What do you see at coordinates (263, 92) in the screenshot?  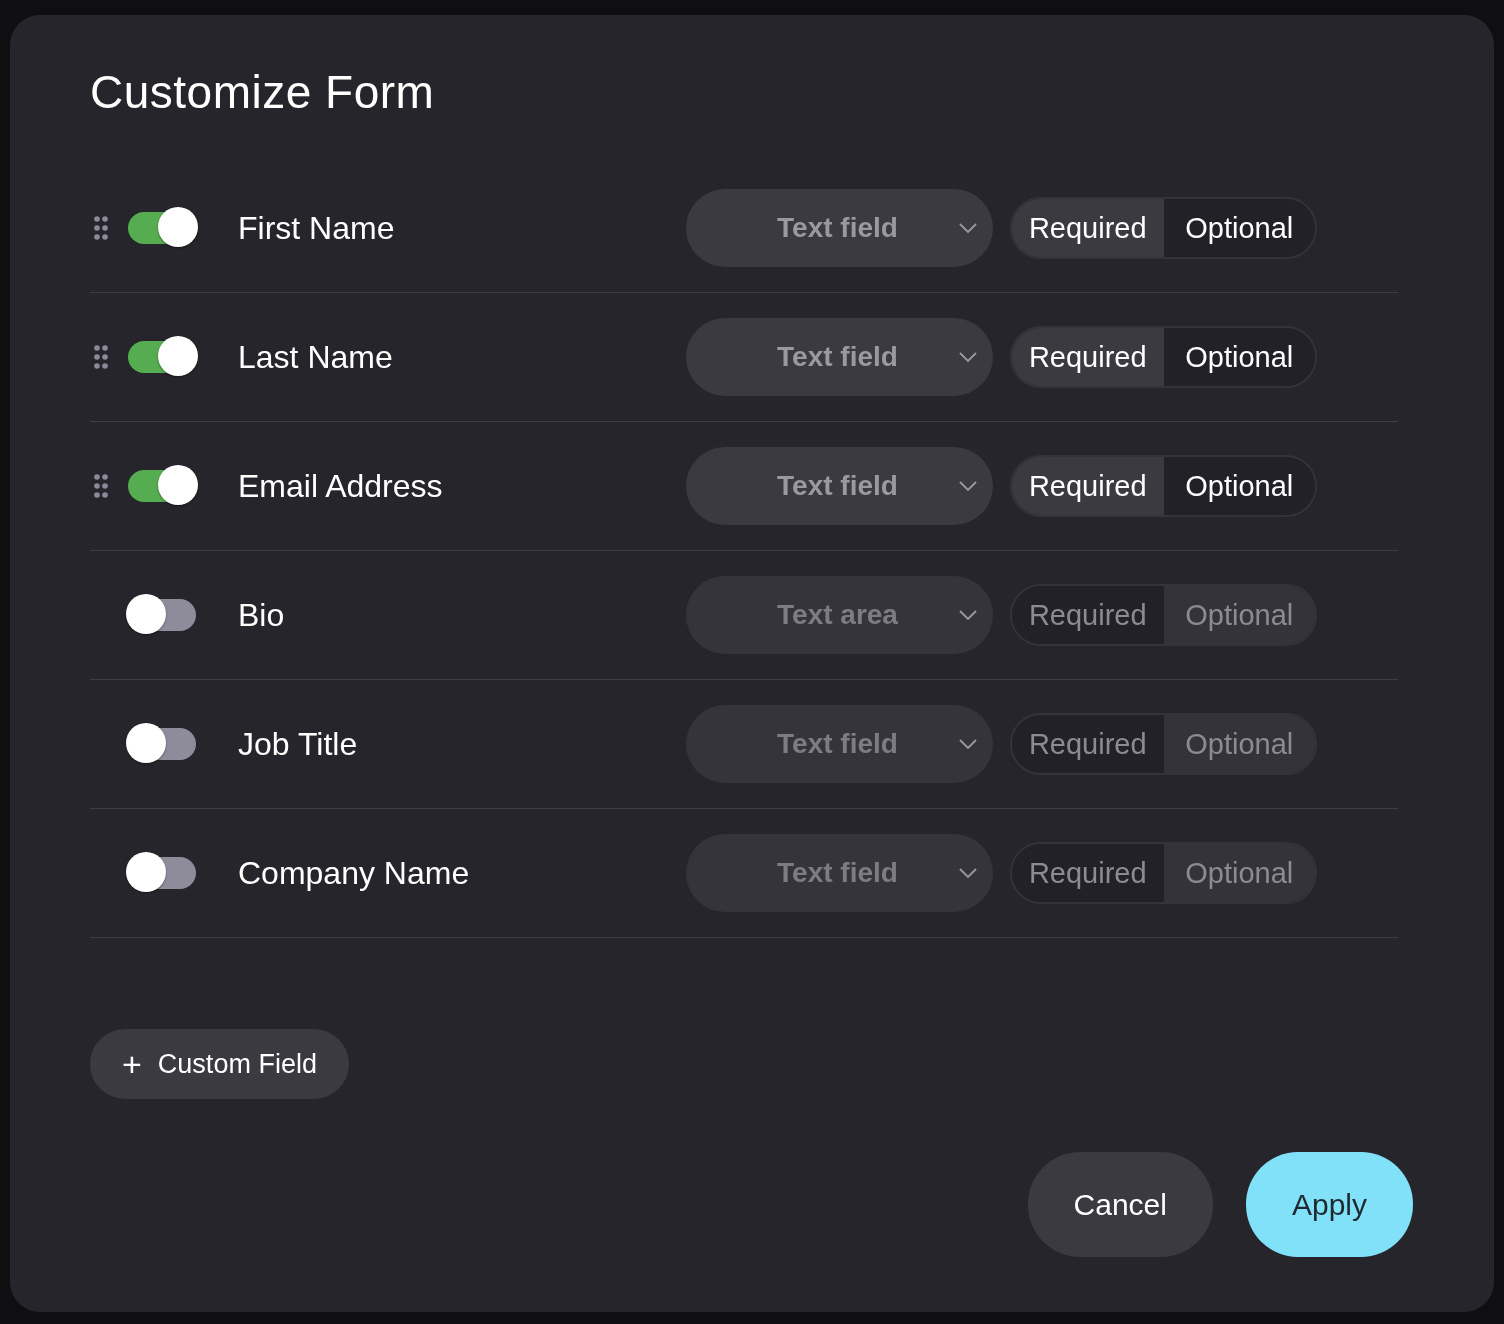 I see `dialog-title: Customize Form` at bounding box center [263, 92].